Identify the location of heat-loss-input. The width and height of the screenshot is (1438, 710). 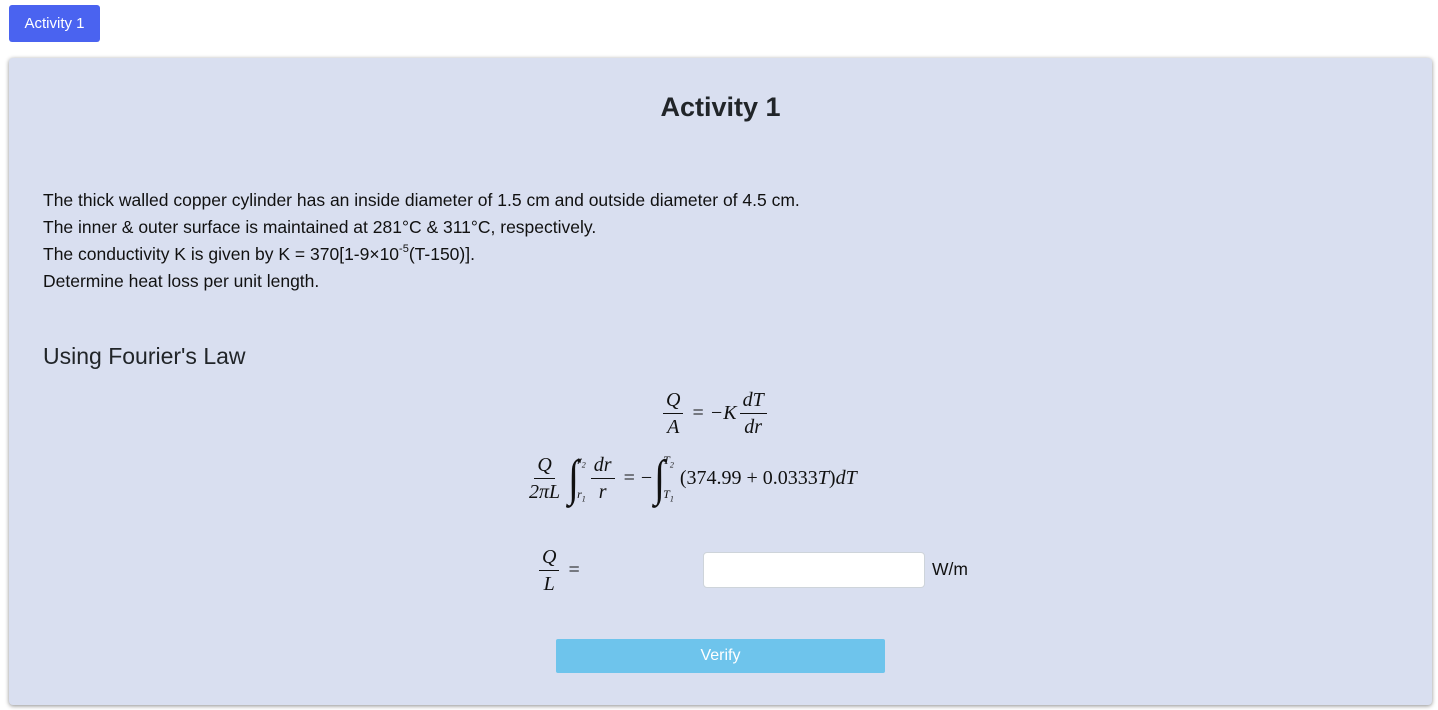
(814, 570).